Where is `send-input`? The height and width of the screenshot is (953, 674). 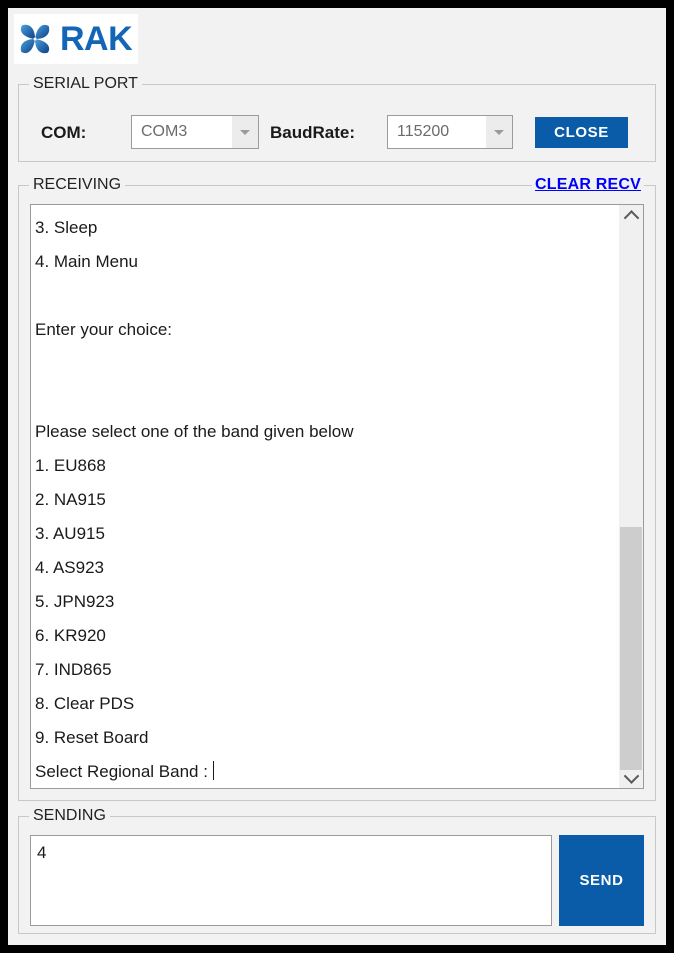 send-input is located at coordinates (291, 880).